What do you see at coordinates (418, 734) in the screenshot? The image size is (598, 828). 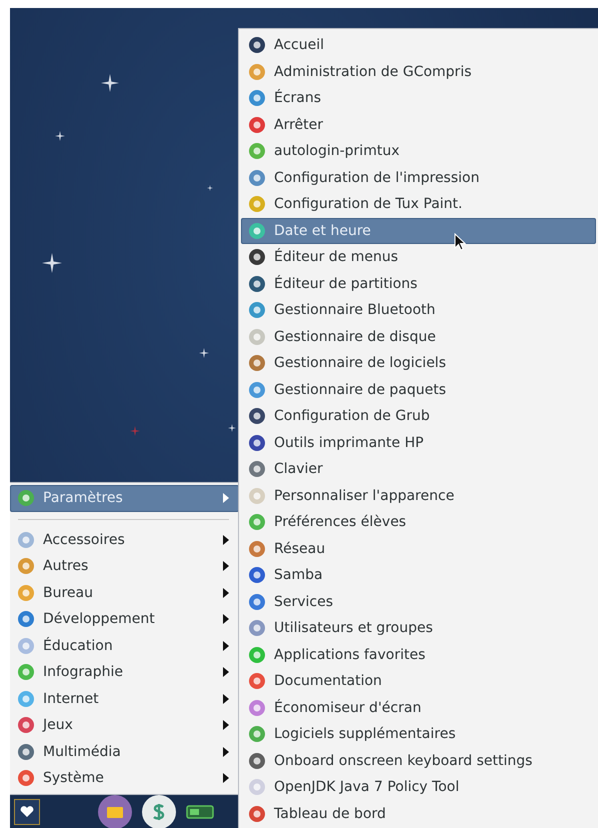 I see `menu-item: Logiciels supplémentaires` at bounding box center [418, 734].